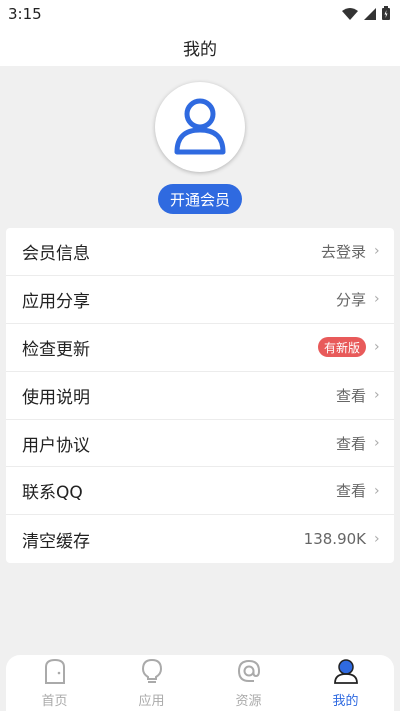  Describe the element at coordinates (200, 683) in the screenshot. I see `bottom-tab-bar: 首页 应用 资源 我的` at that location.